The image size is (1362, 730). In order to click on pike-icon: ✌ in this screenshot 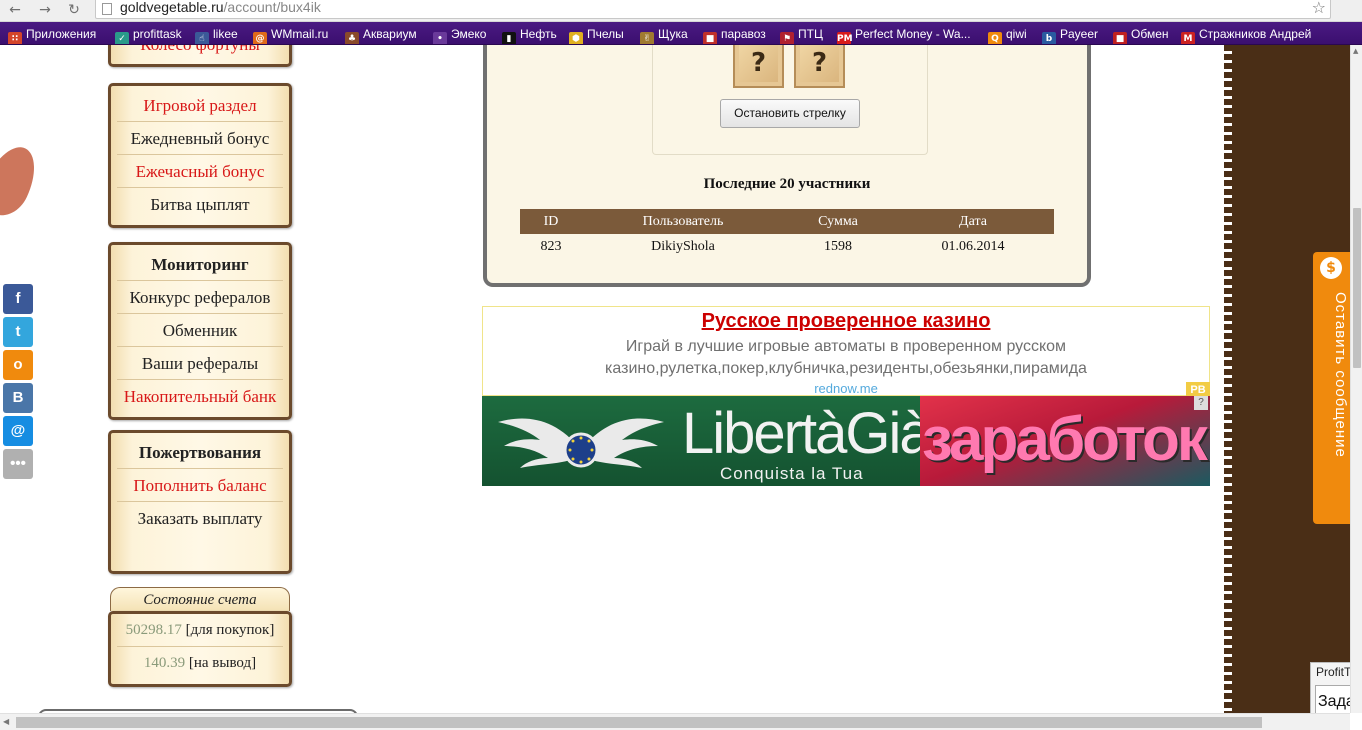, I will do `click(647, 38)`.